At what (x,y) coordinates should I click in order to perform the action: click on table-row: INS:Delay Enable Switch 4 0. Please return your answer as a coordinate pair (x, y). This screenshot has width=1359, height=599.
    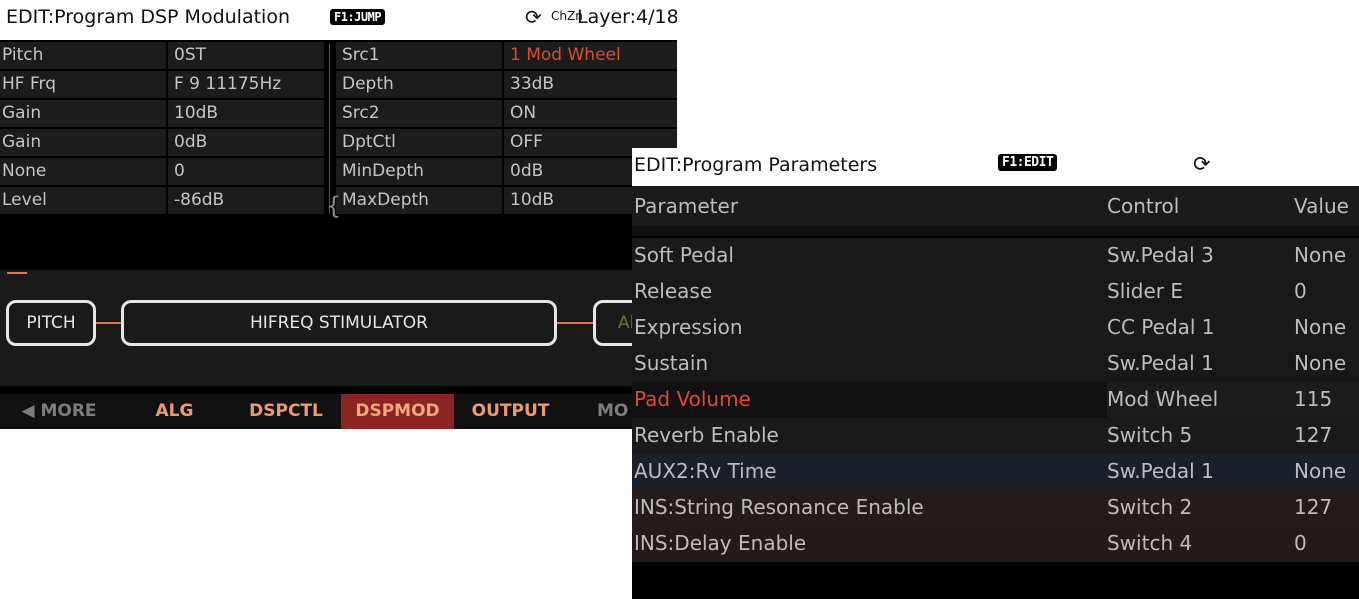
    Looking at the image, I should click on (995, 544).